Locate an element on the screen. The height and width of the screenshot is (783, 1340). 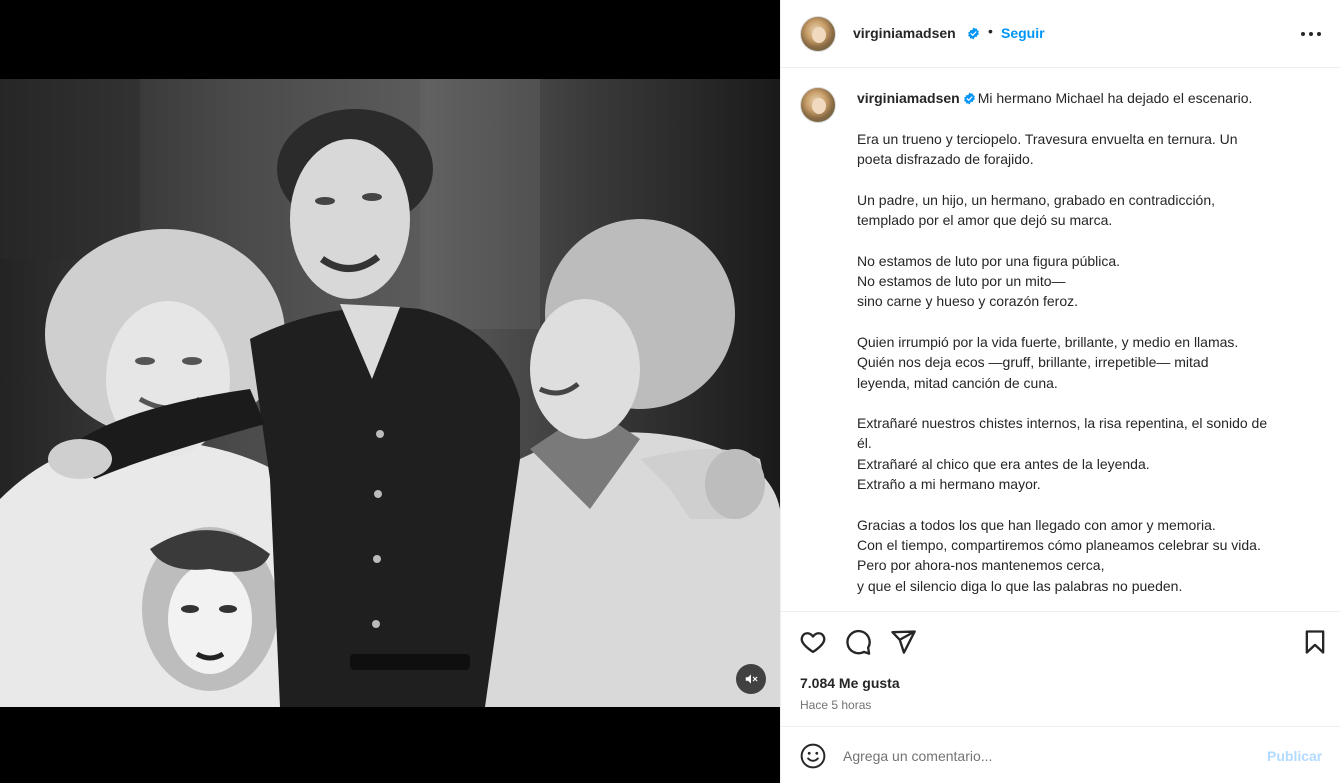
follow-button: Seguir is located at coordinates (1023, 33).